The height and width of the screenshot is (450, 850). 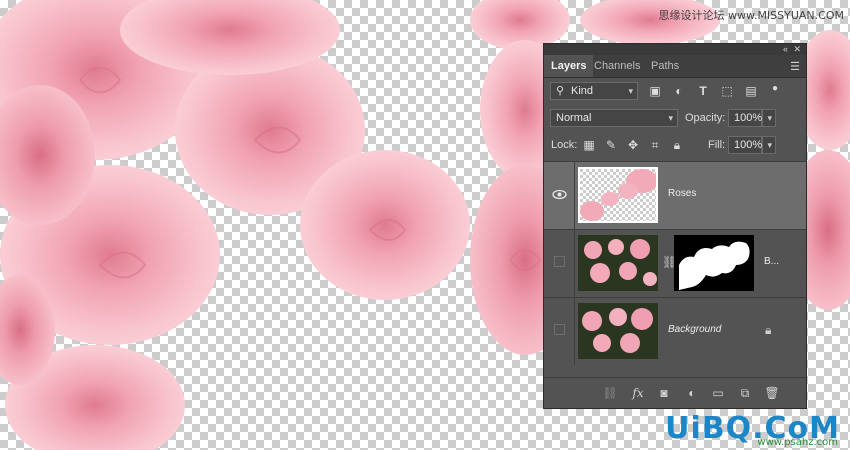 I want to click on link-layers-icon: ⛓︎, so click(x=610, y=393).